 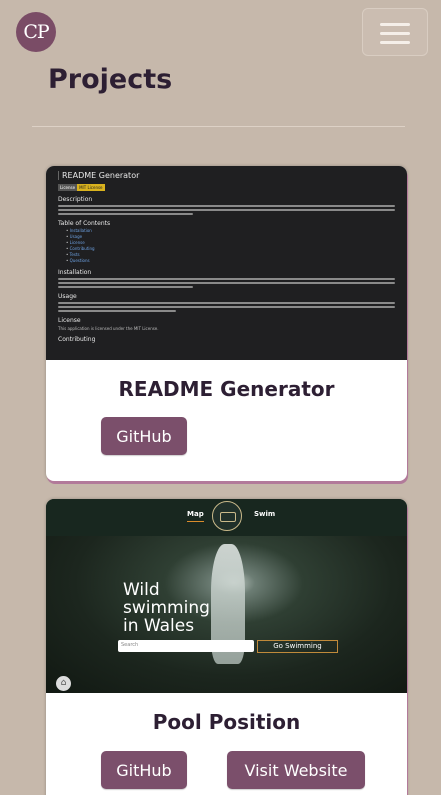 I want to click on license-badge: License MIT License, so click(x=81, y=187).